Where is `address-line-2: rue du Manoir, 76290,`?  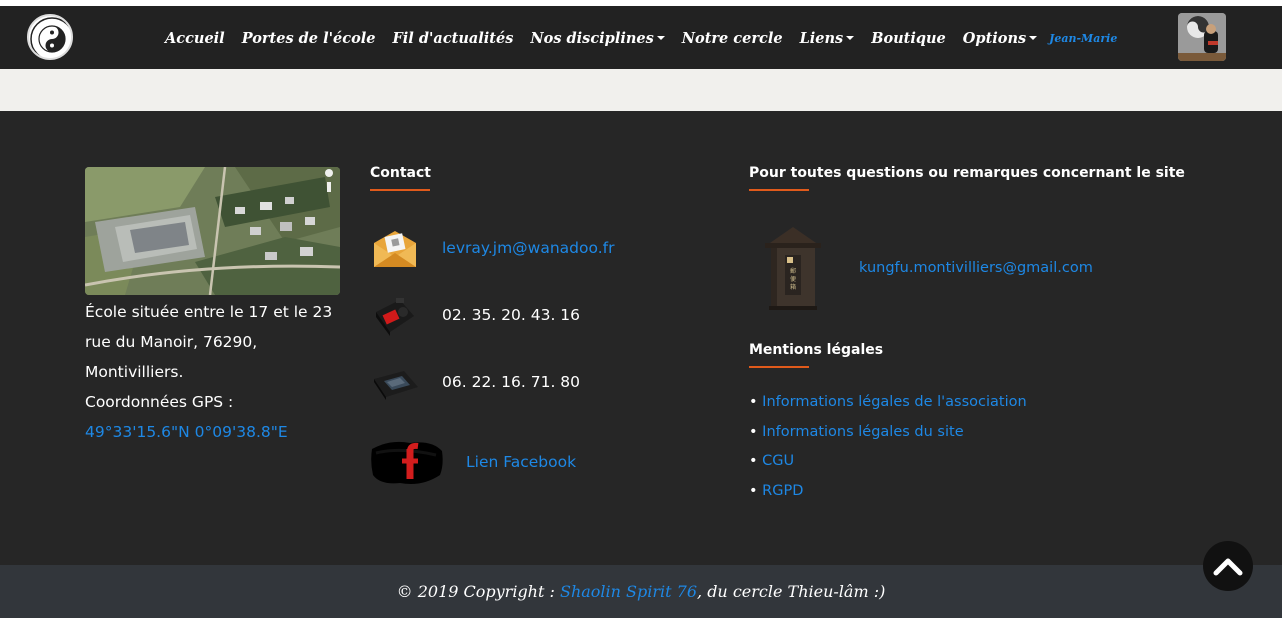
address-line-2: rue du Manoir, 76290, is located at coordinates (171, 342).